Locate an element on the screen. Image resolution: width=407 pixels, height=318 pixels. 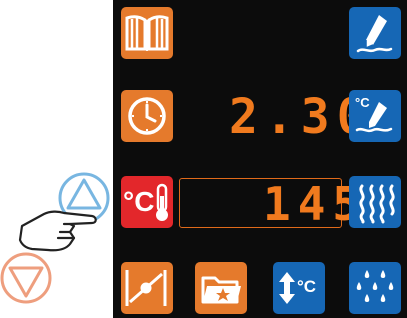
core-probe-button is located at coordinates (147, 288).